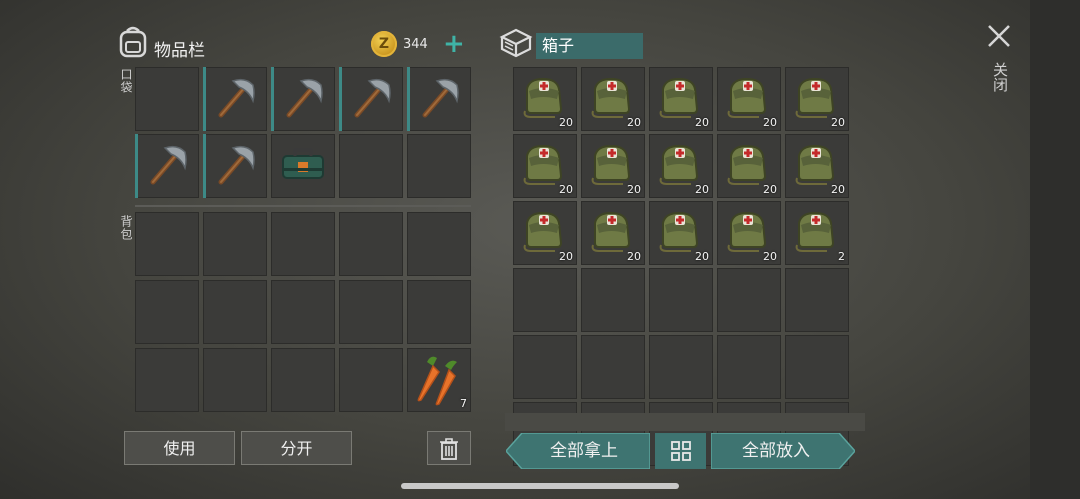  I want to click on section-divider, so click(303, 206).